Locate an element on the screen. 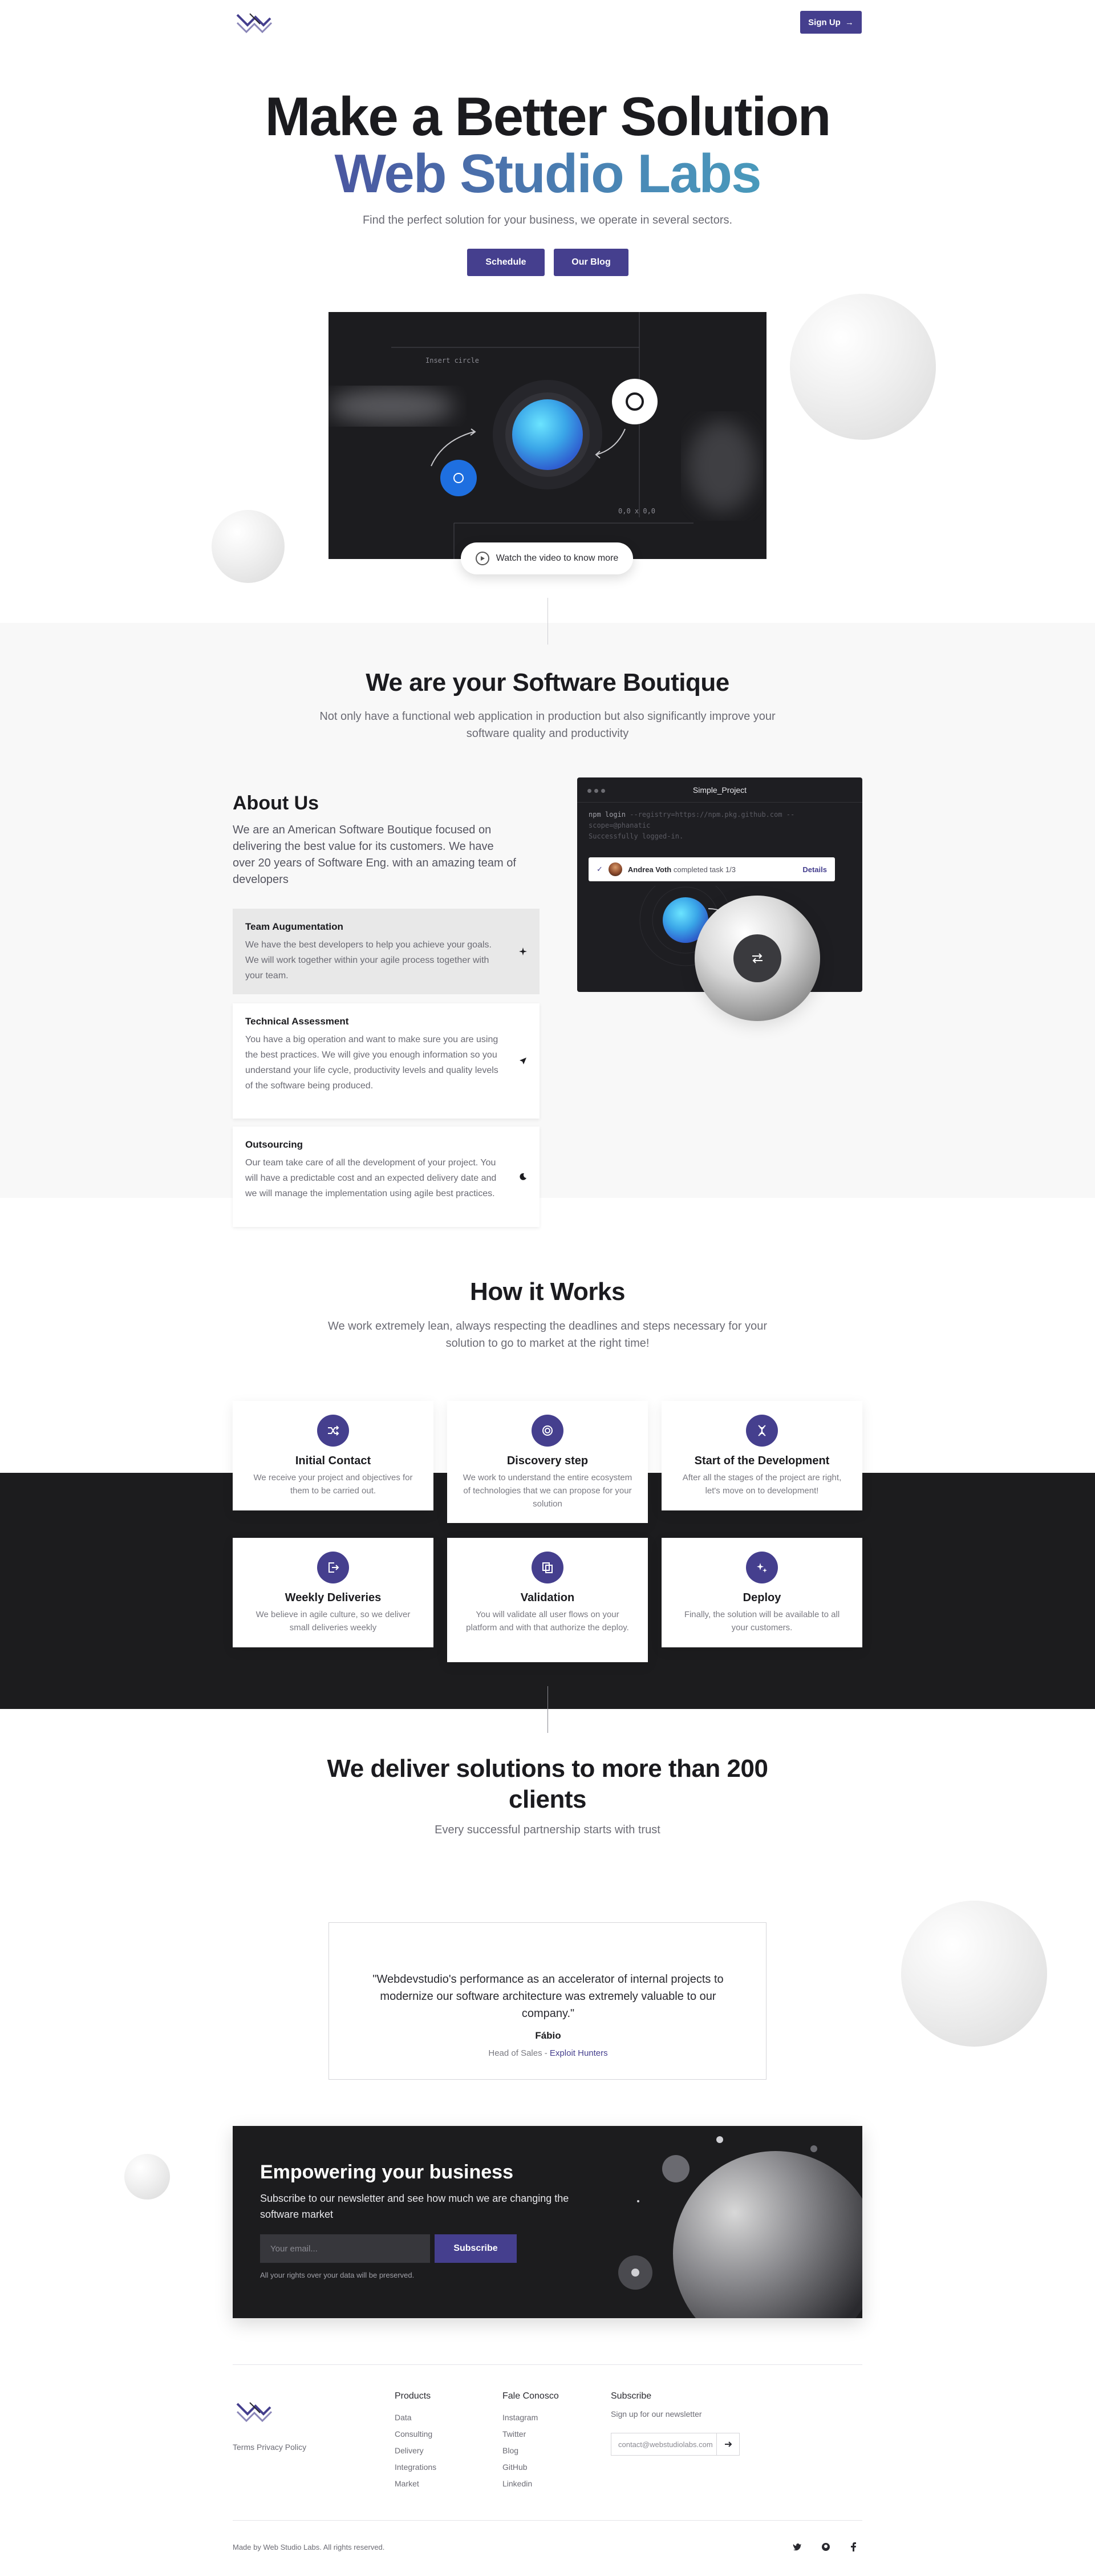 This screenshot has width=1095, height=2576. dna-icon is located at coordinates (762, 1431).